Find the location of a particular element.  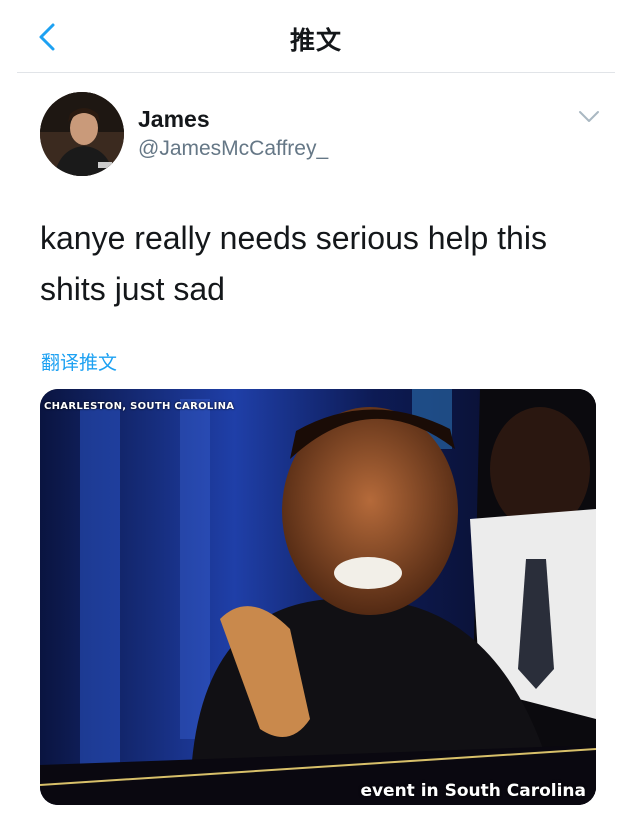

avatar is located at coordinates (82, 134).